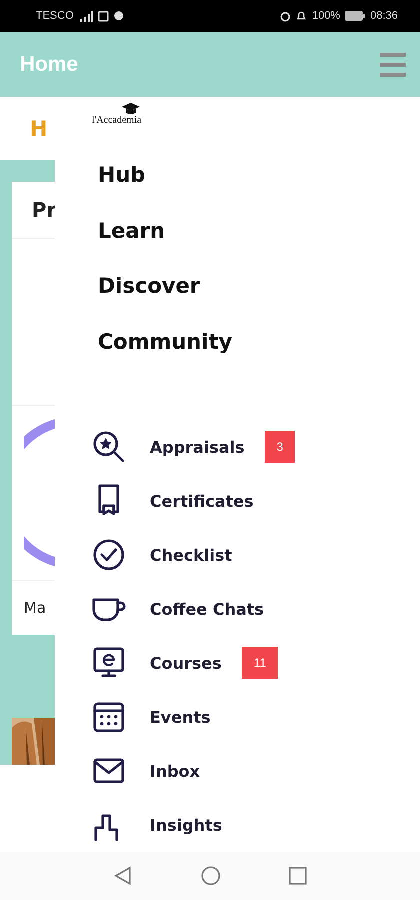 The image size is (420, 900). What do you see at coordinates (302, 16) in the screenshot?
I see `bell-icon` at bounding box center [302, 16].